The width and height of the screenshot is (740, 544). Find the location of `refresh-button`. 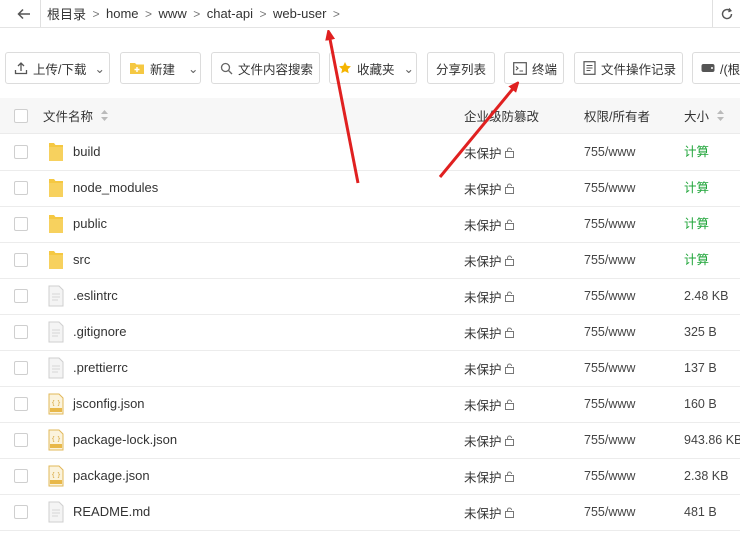

refresh-button is located at coordinates (726, 13).